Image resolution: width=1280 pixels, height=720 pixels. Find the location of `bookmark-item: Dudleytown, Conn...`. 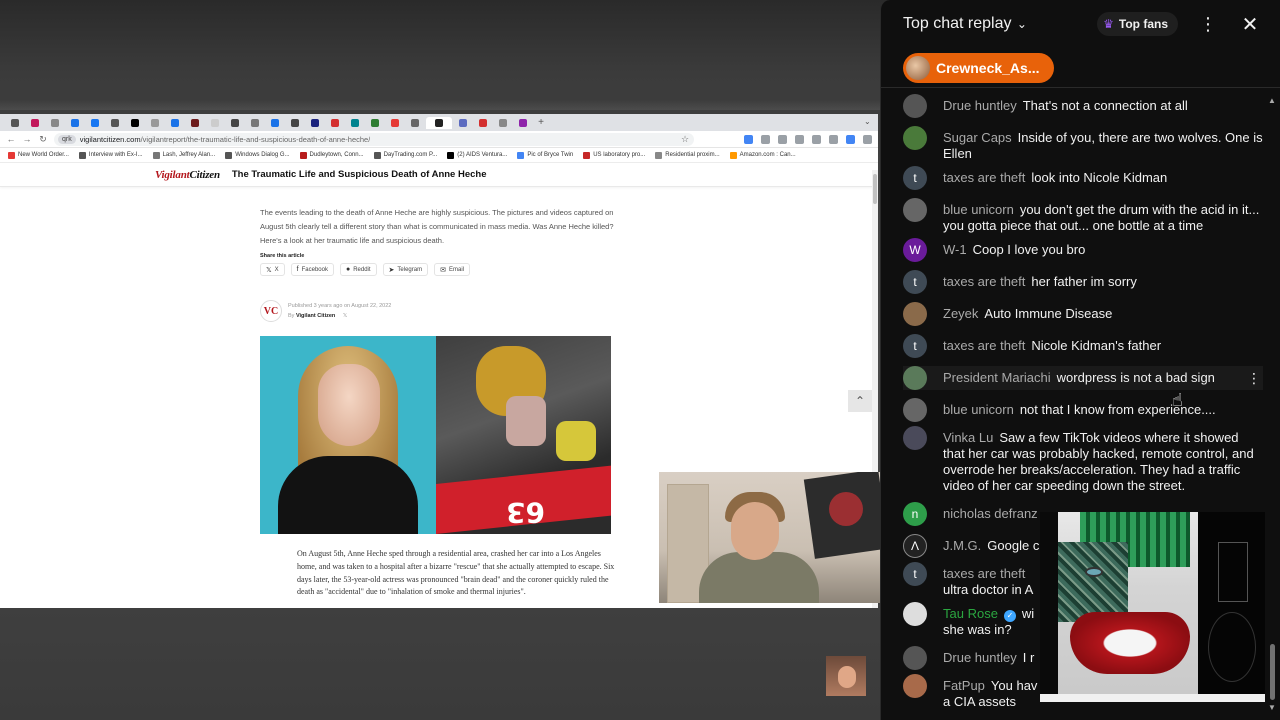

bookmark-item: Dudleytown, Conn... is located at coordinates (331, 155).